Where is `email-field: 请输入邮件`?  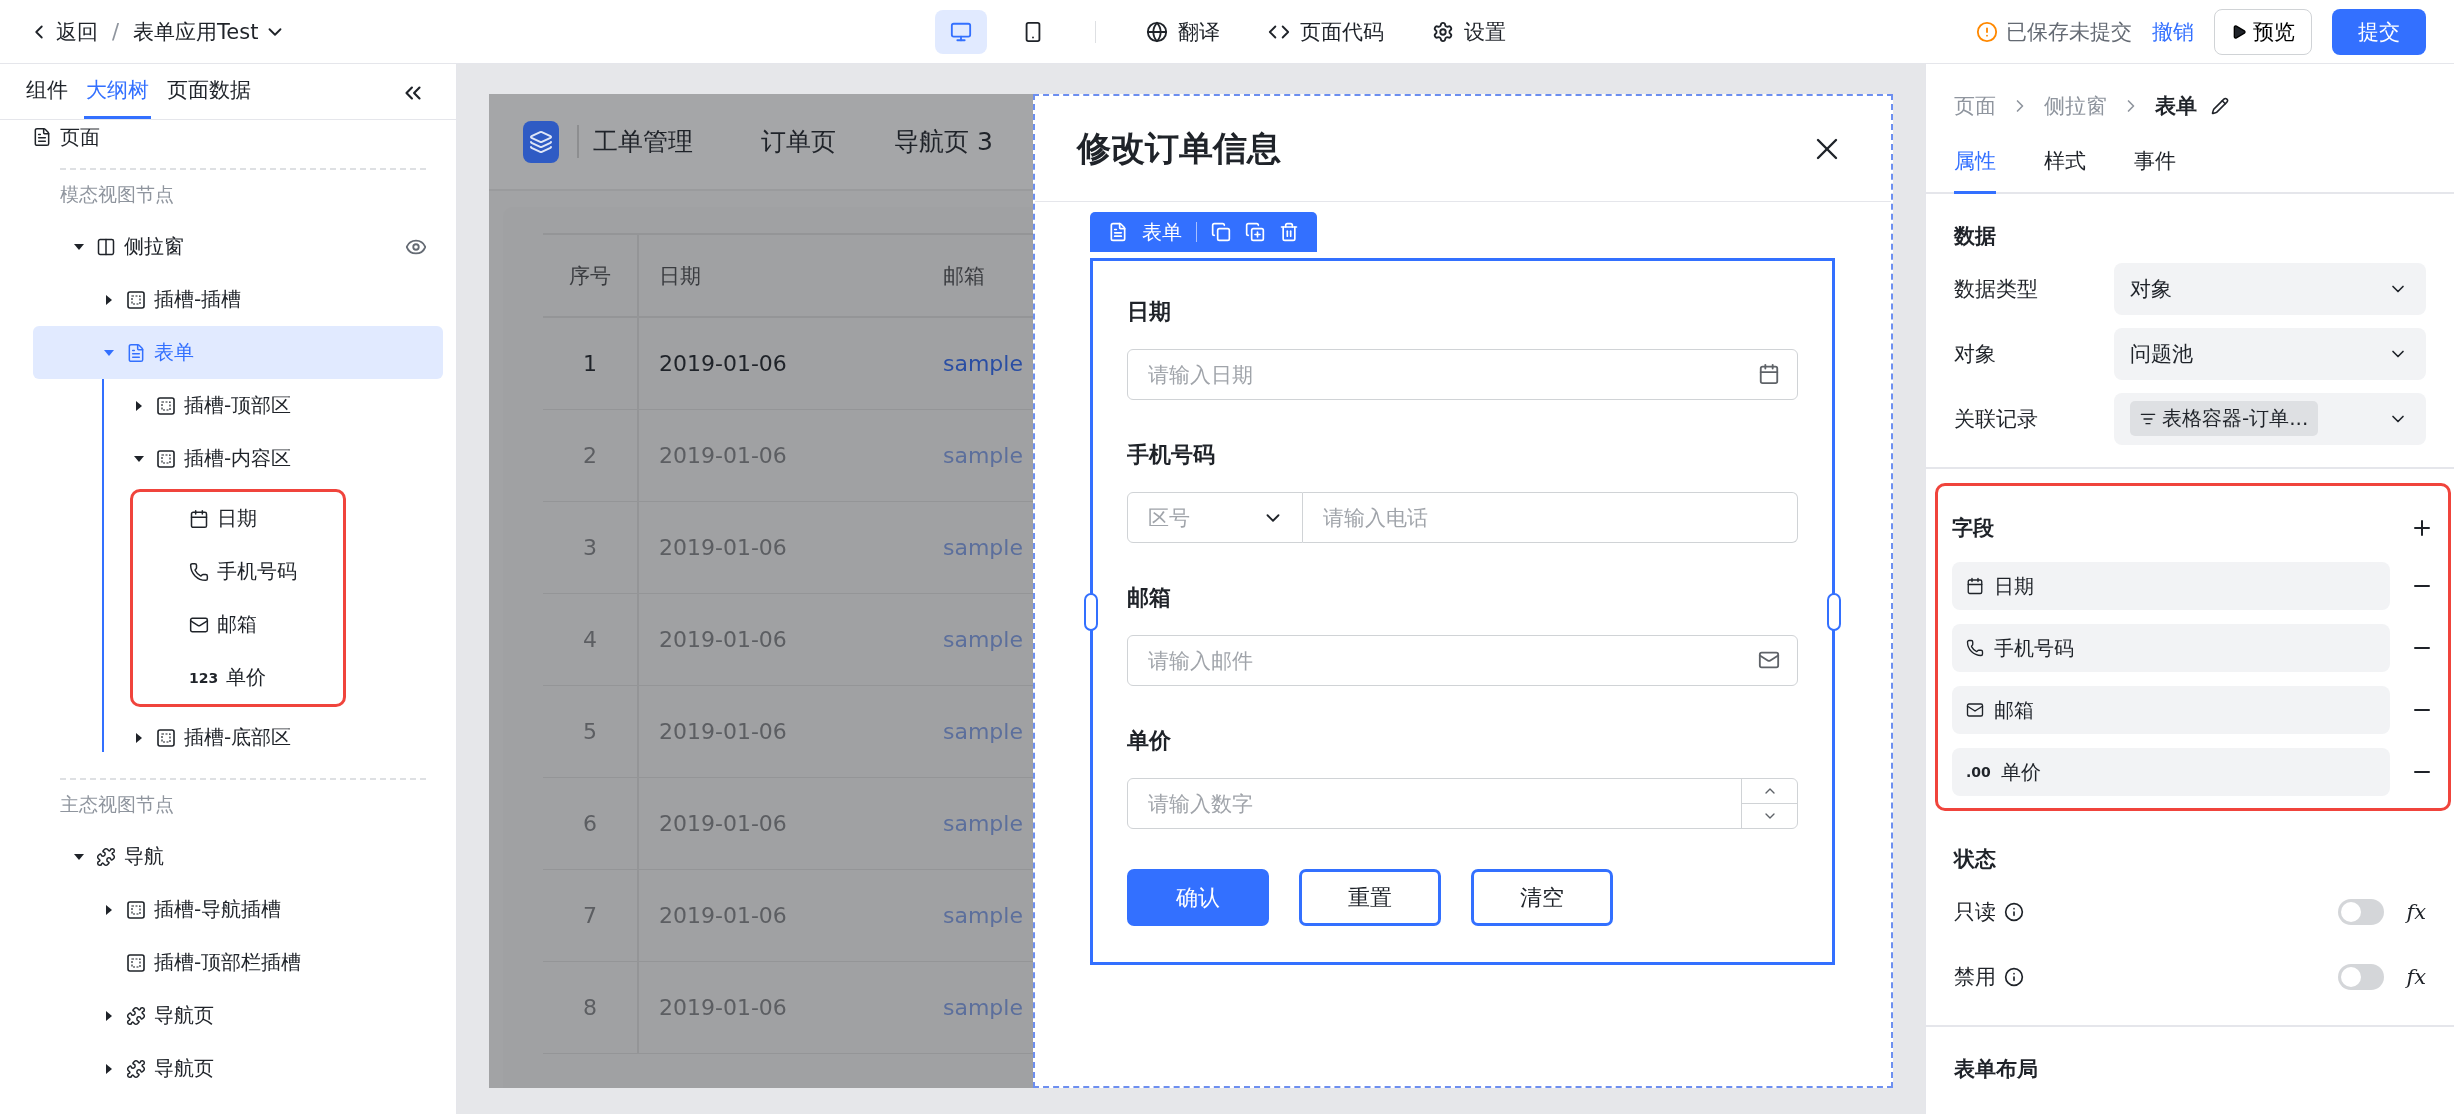 email-field: 请输入邮件 is located at coordinates (1462, 660).